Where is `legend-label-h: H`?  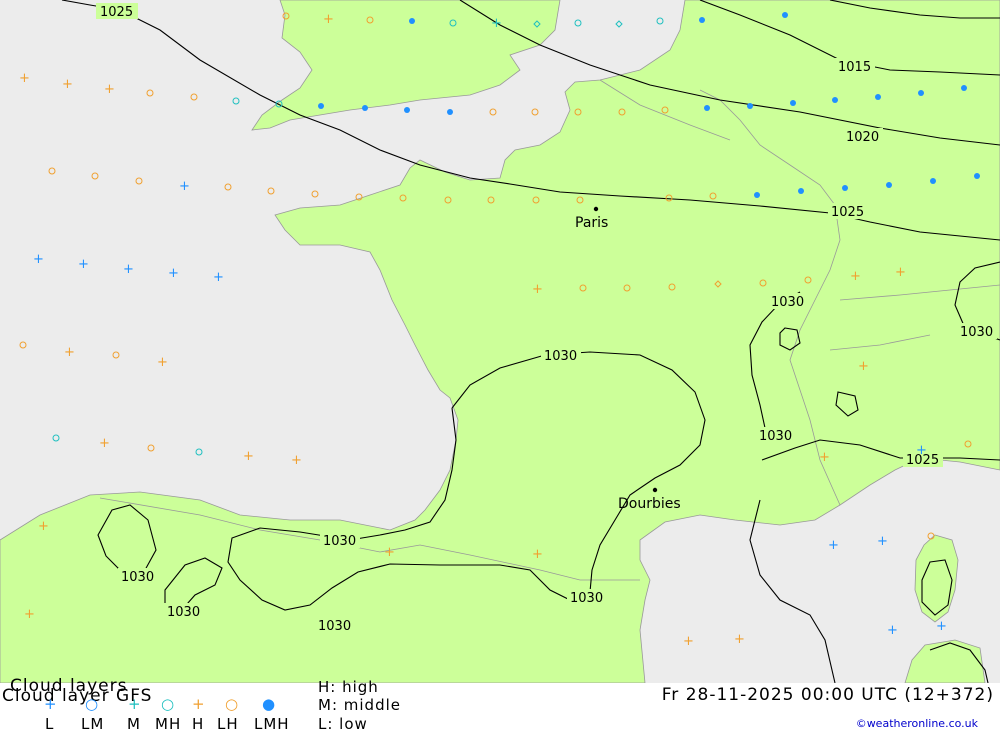 legend-label-h: H is located at coordinates (198, 724).